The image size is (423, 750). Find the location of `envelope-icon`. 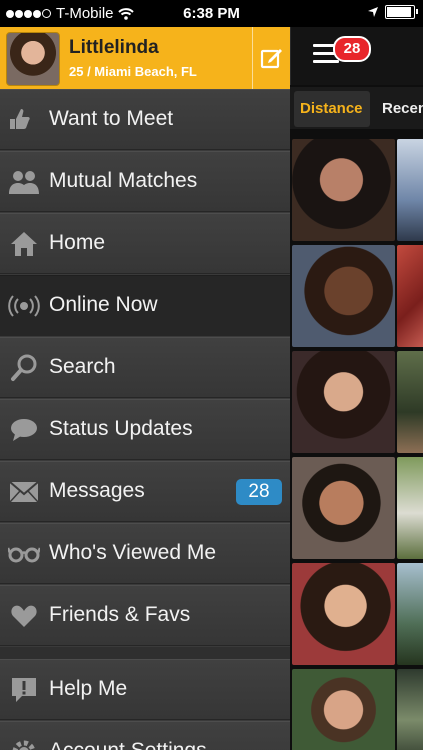

envelope-icon is located at coordinates (24, 492).